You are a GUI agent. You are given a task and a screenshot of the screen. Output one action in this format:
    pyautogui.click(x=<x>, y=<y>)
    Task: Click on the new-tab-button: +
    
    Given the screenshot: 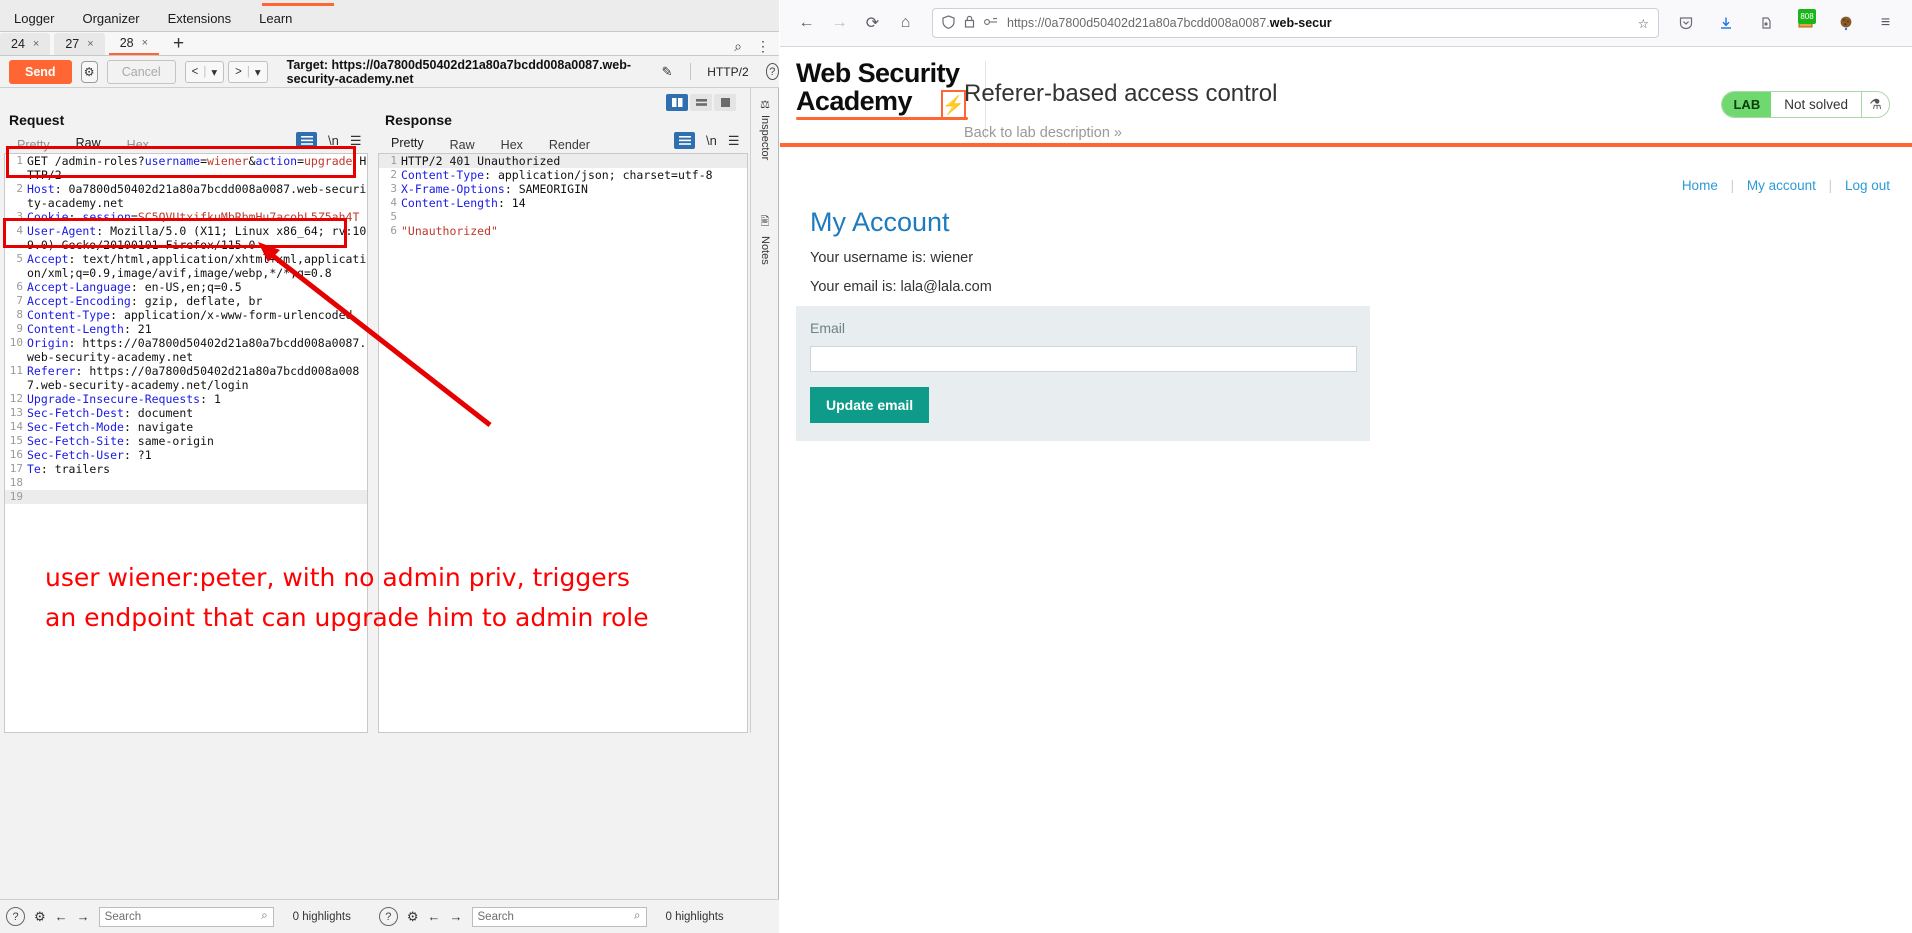 What is the action you would take?
    pyautogui.click(x=178, y=44)
    